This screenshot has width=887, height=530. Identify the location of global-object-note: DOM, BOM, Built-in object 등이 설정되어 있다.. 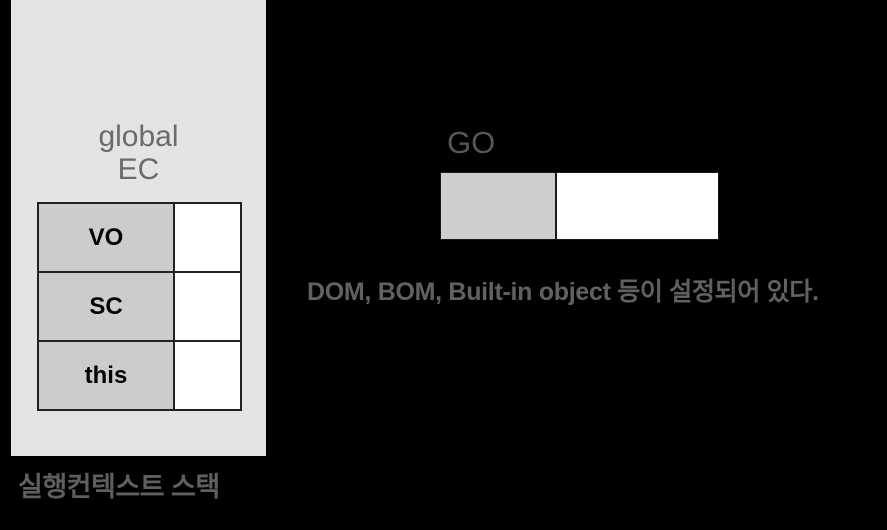
(563, 292).